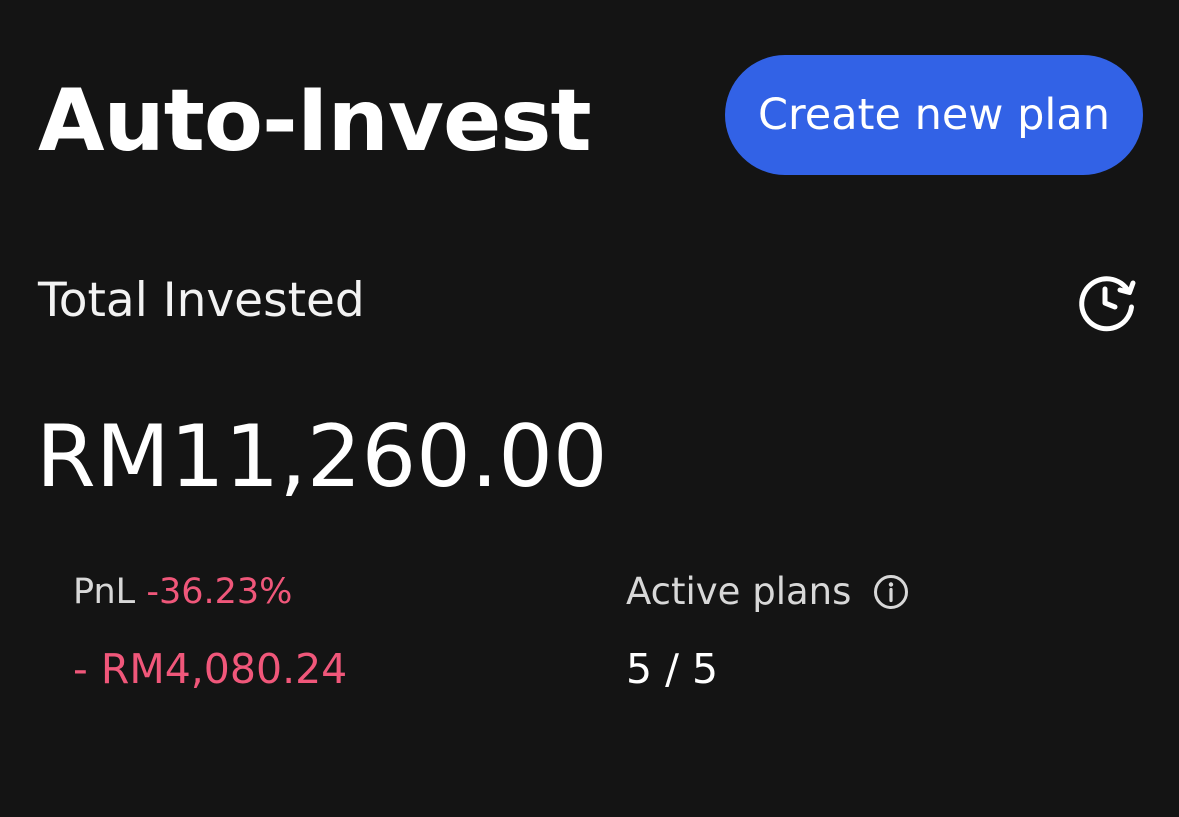 This screenshot has height=817, width=1179. I want to click on create-new-plan-label: Create new plan, so click(934, 115).